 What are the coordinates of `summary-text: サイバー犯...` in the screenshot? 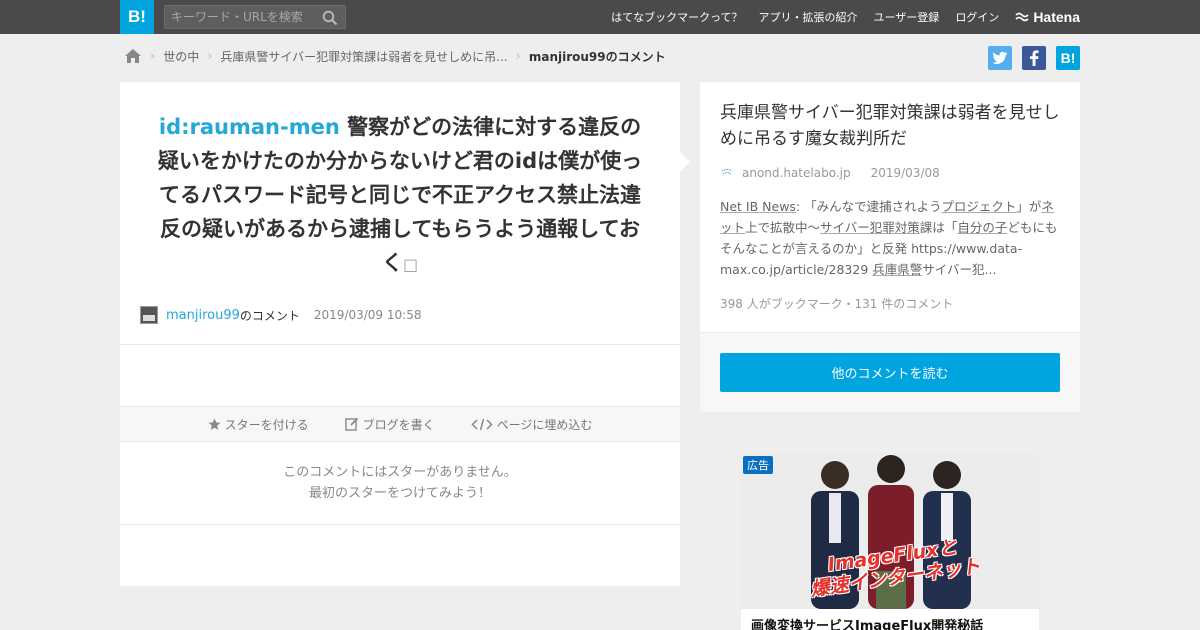 It's located at (959, 269).